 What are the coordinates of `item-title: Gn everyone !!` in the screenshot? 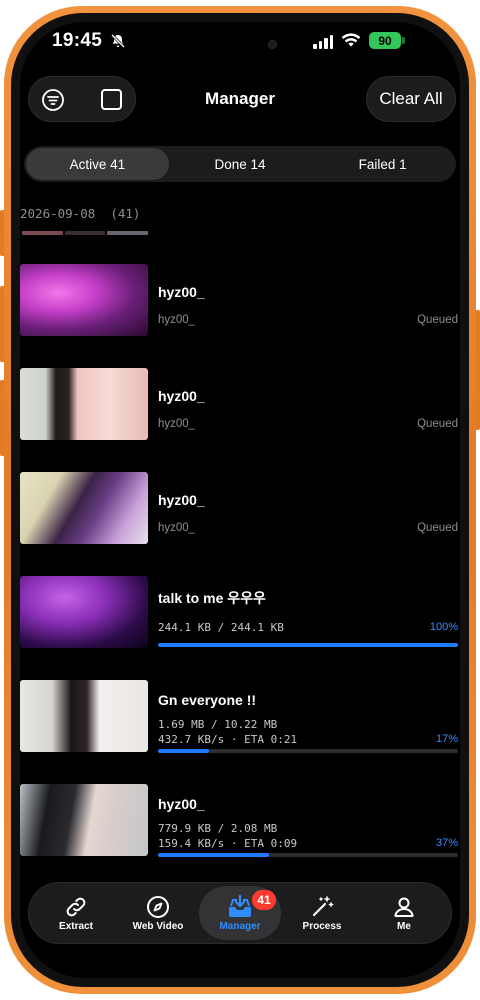 It's located at (207, 700).